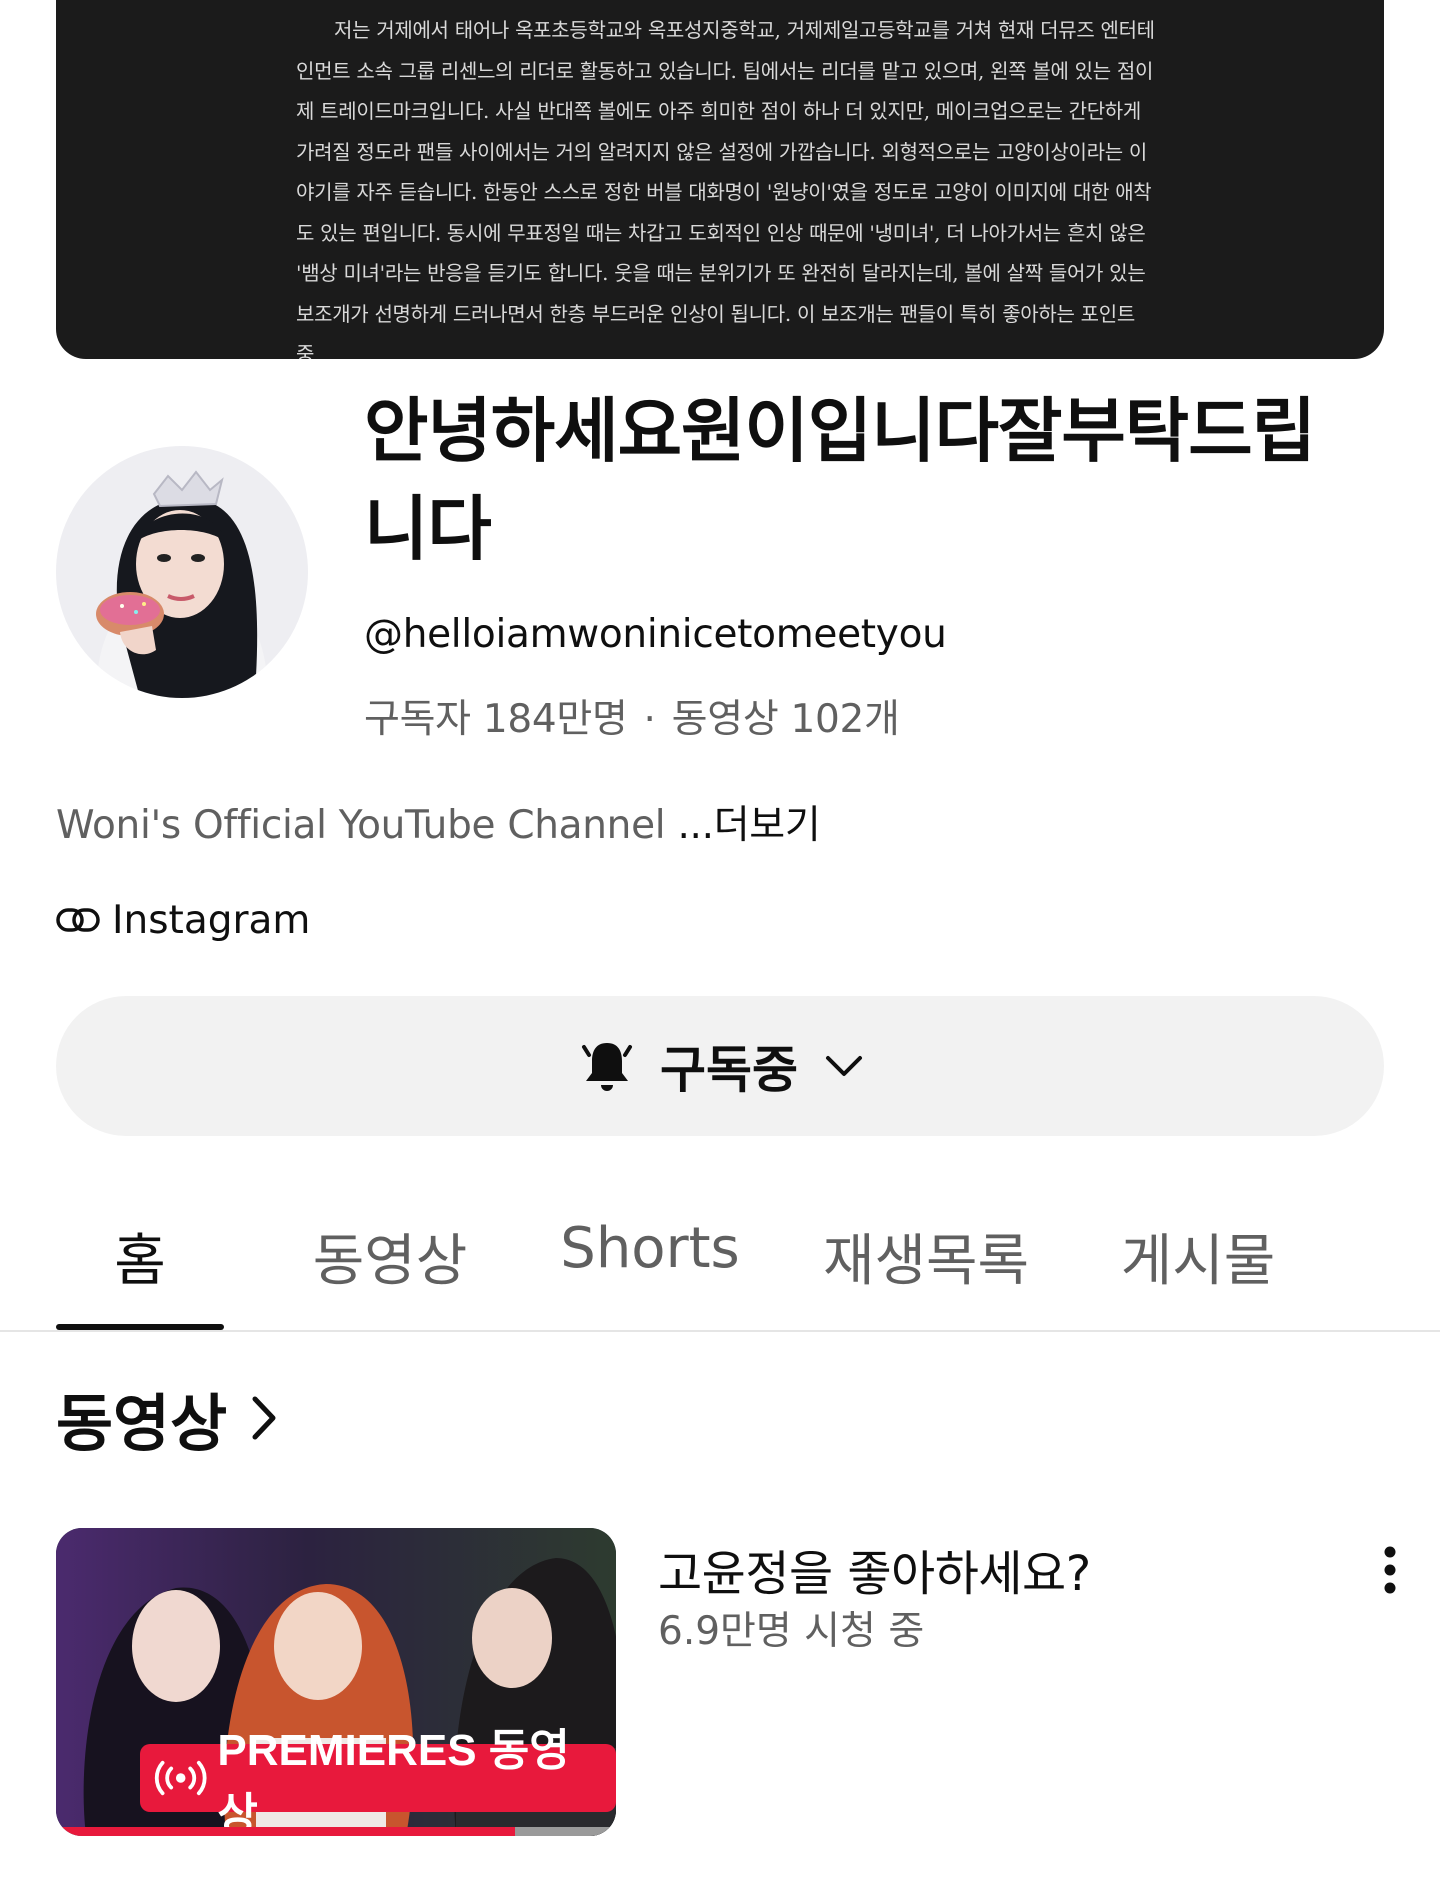  What do you see at coordinates (748, 825) in the screenshot?
I see `more-link: ...더보기` at bounding box center [748, 825].